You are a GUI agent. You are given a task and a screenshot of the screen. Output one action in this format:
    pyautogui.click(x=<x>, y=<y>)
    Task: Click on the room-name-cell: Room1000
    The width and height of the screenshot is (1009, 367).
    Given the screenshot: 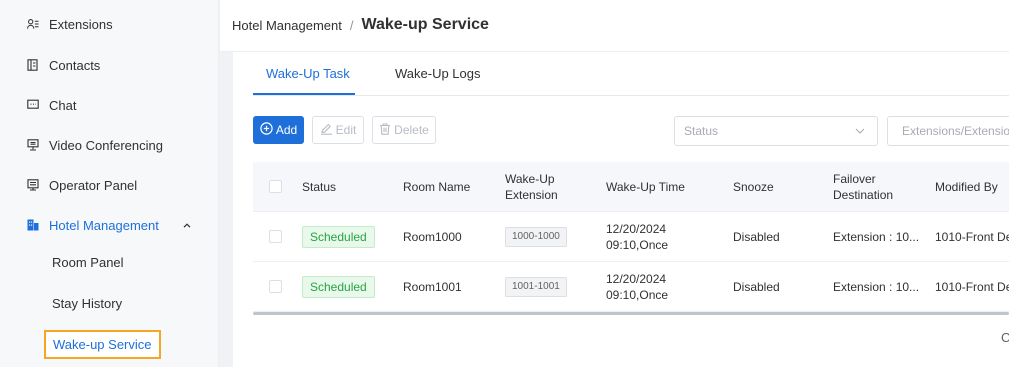 What is the action you would take?
    pyautogui.click(x=432, y=237)
    